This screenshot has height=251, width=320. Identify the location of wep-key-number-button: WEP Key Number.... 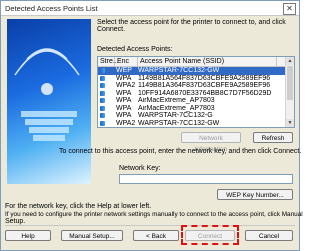
(255, 194).